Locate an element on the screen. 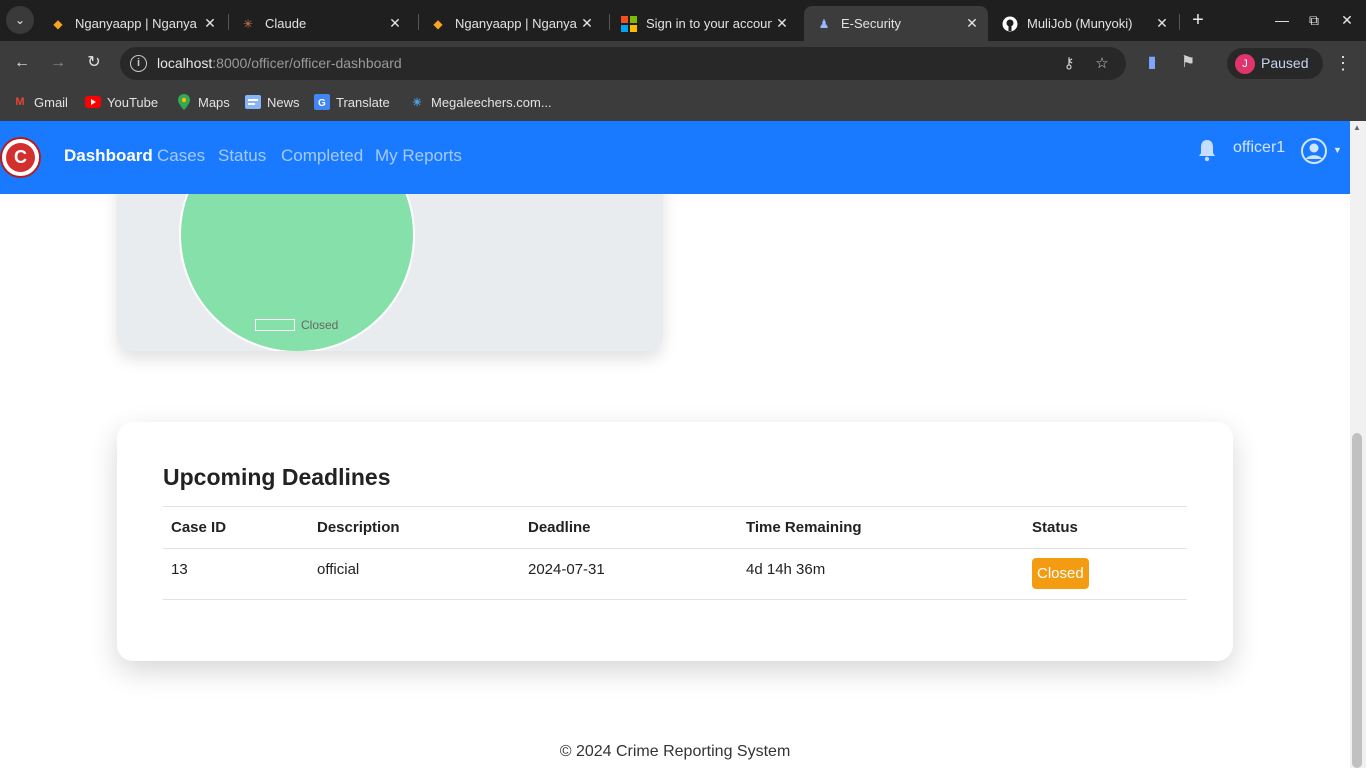 This screenshot has width=1366, height=768. column-header-deadline: Deadline is located at coordinates (629, 527).